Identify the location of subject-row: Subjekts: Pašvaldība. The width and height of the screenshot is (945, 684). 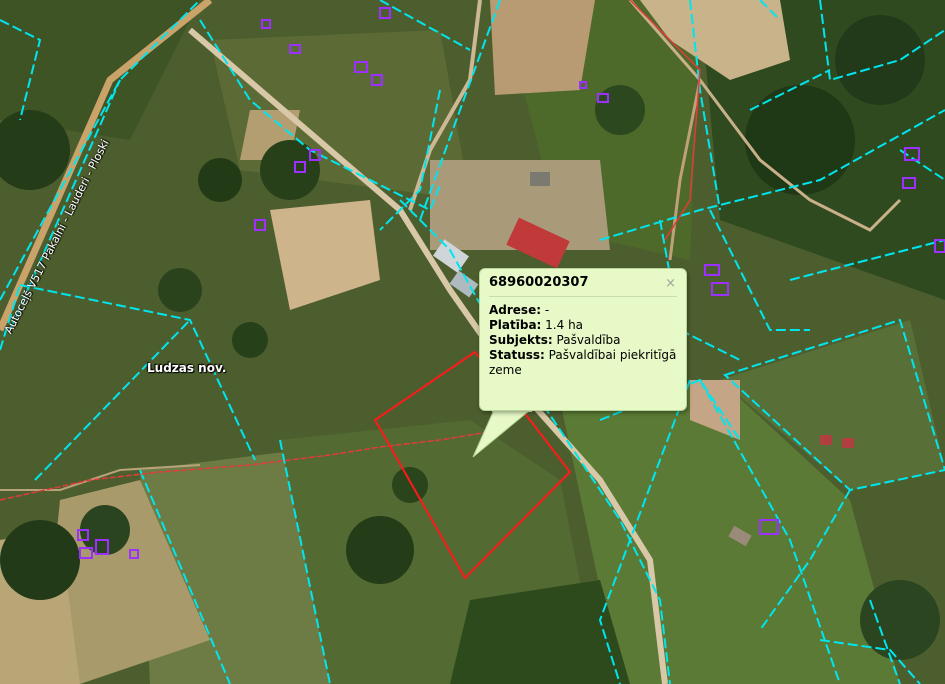
(583, 340).